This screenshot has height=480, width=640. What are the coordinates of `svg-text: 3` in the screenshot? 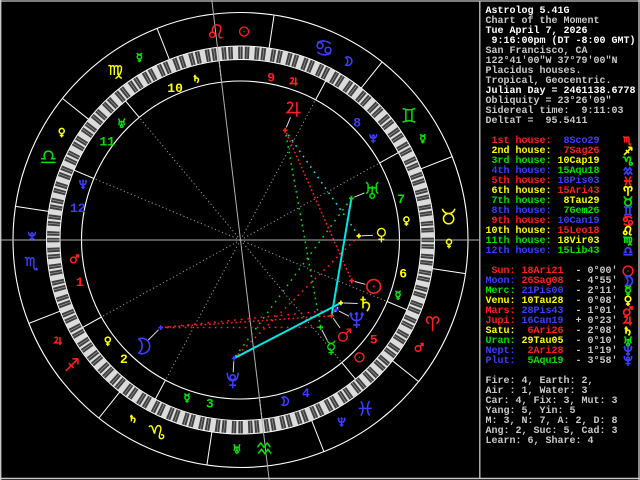 It's located at (210, 404).